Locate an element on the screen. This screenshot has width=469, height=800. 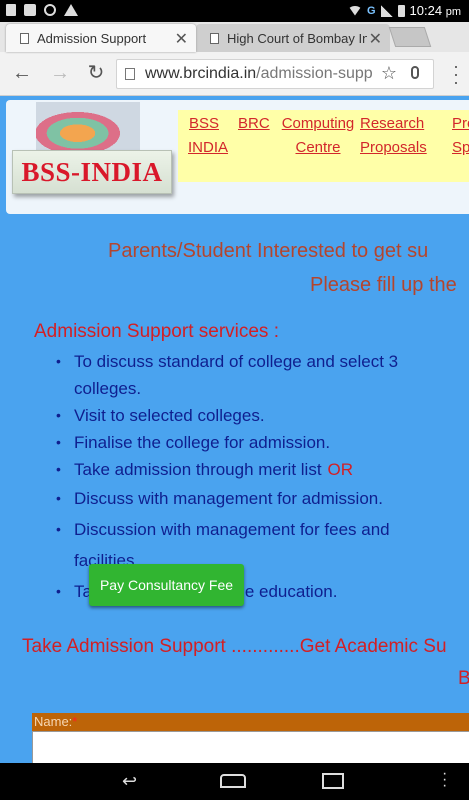
pay-consultancy-fee-button: Pay Consultancy Fee is located at coordinates (166, 585).